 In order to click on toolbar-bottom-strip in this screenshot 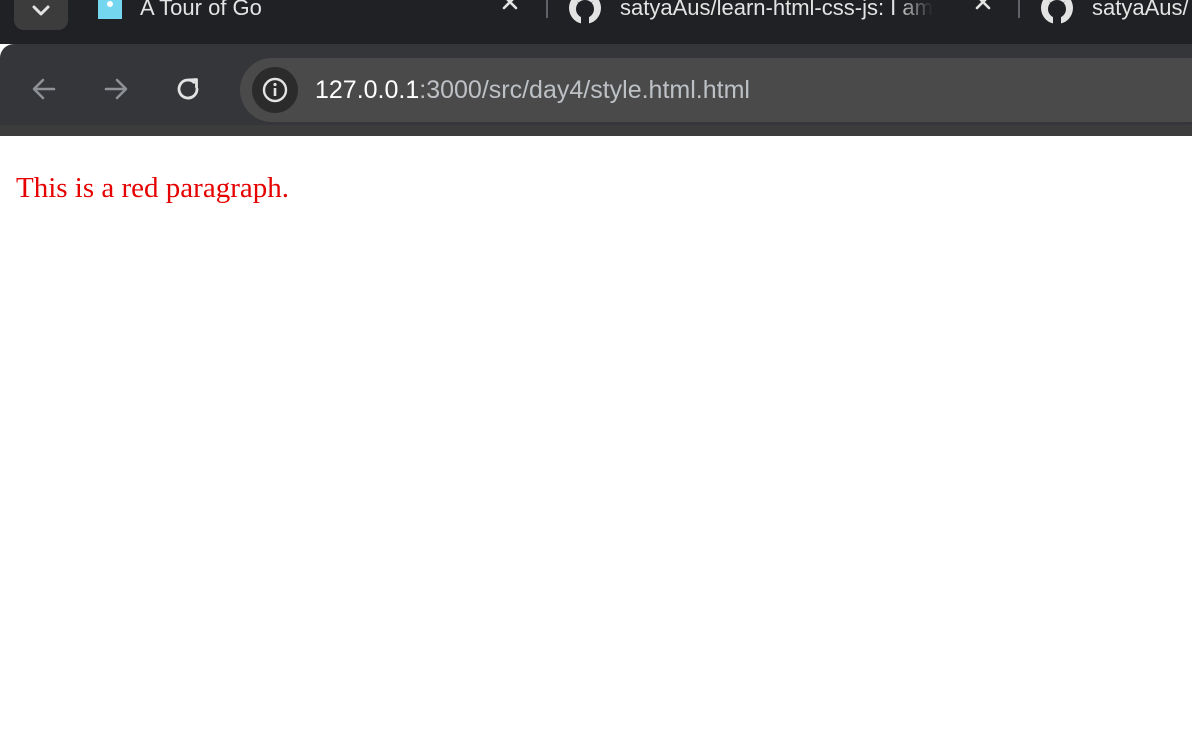, I will do `click(596, 130)`.